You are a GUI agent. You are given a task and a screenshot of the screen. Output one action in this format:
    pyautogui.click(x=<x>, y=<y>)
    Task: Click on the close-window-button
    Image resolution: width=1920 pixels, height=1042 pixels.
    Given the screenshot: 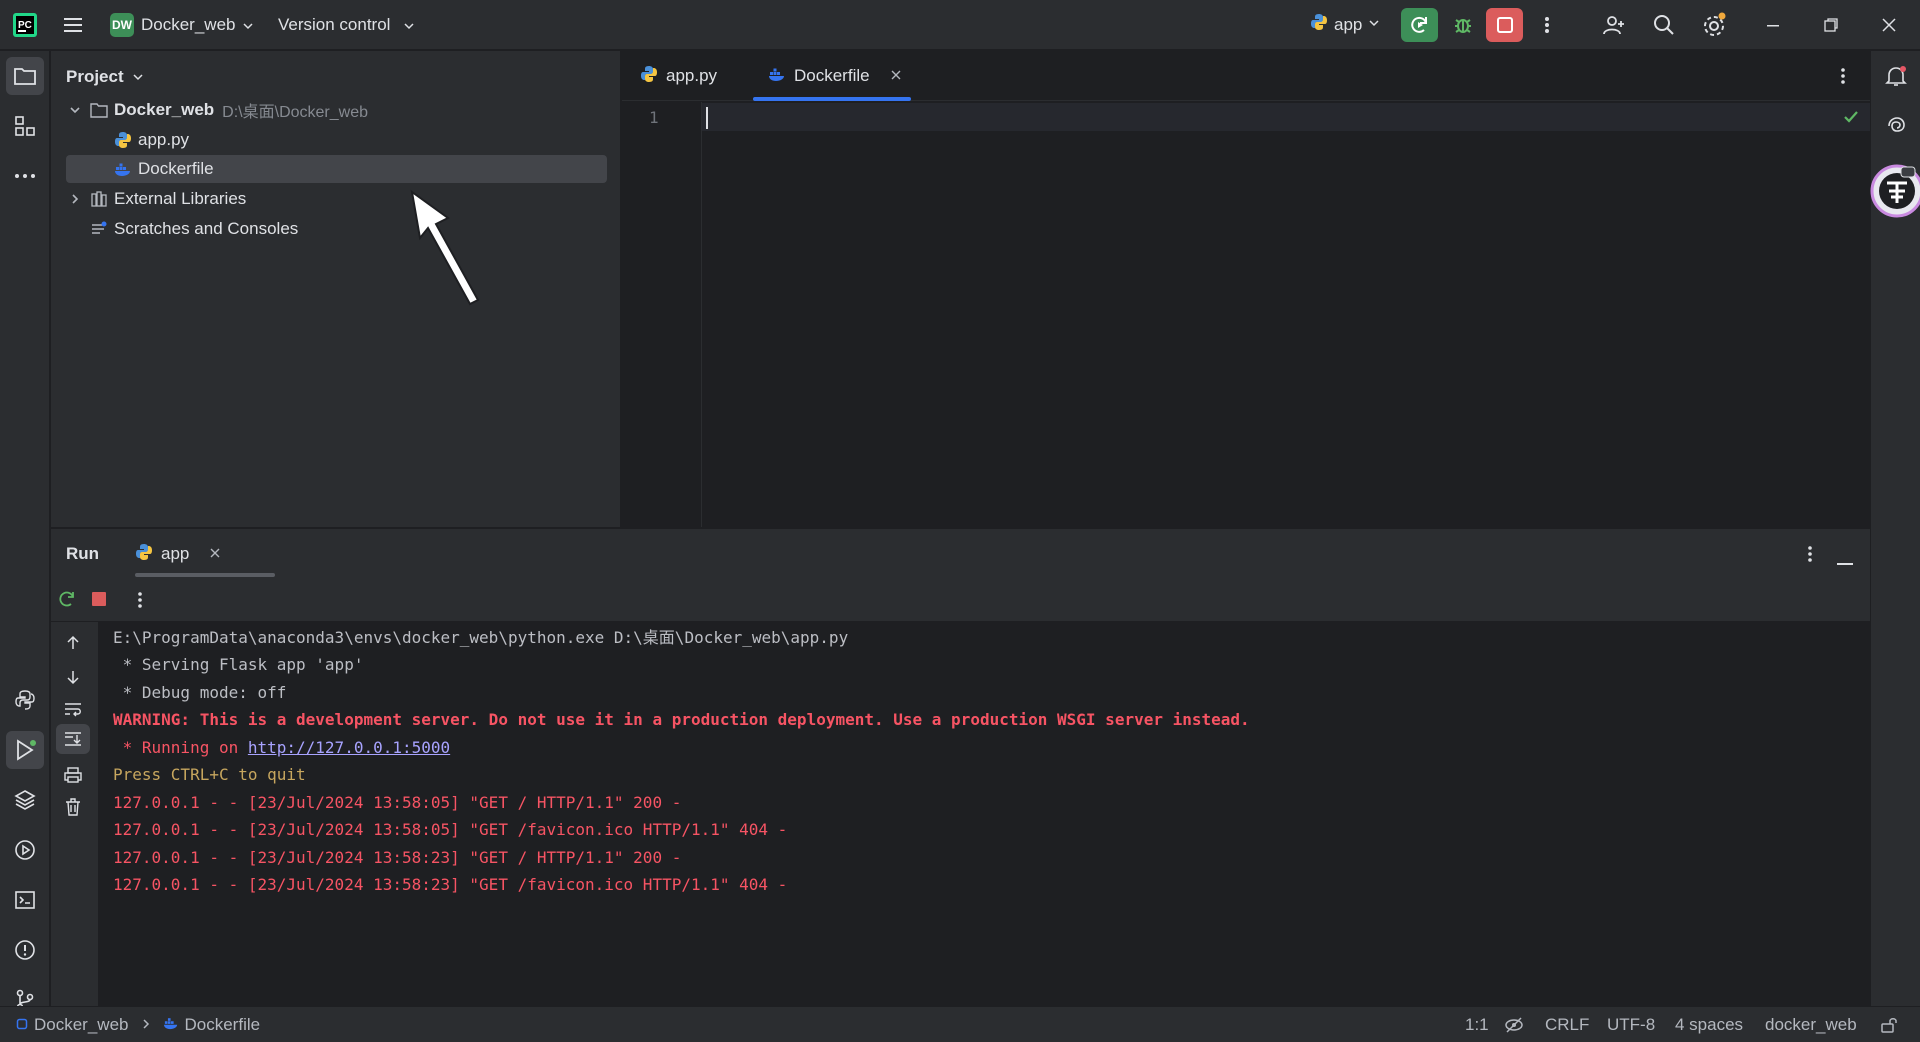 What is the action you would take?
    pyautogui.click(x=1889, y=25)
    